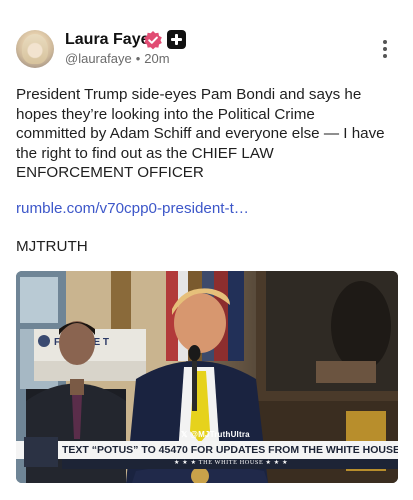 Image resolution: width=413 pixels, height=500 pixels. What do you see at coordinates (231, 462) in the screenshot?
I see `video-banner-subtext: ★ ★ ★ THE WHITE HOUSE ★ ★ ★` at bounding box center [231, 462].